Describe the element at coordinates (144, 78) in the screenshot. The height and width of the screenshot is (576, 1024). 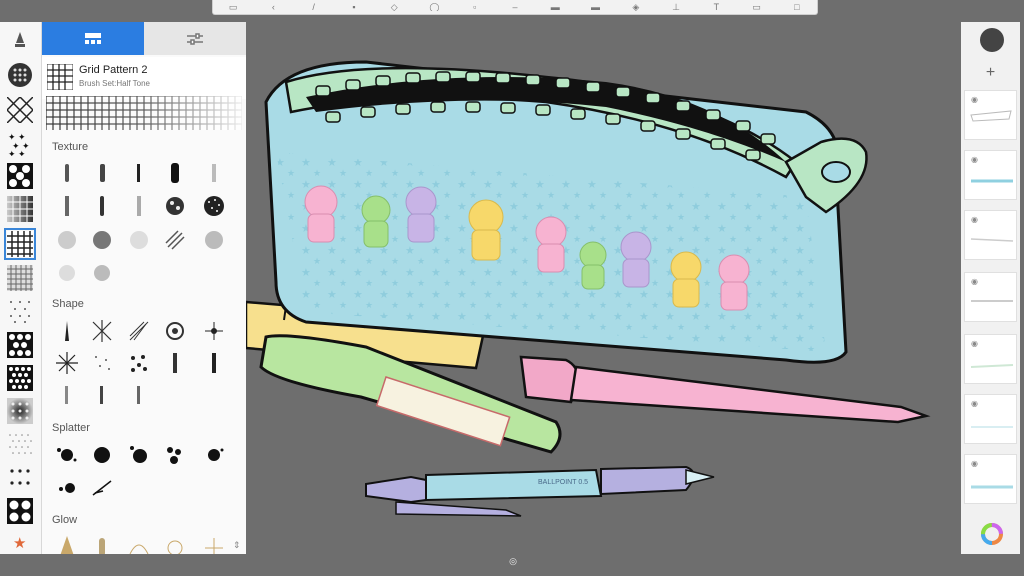
I see `current-brush: Grid Pattern 2 Brush Set:Half Tone` at that location.